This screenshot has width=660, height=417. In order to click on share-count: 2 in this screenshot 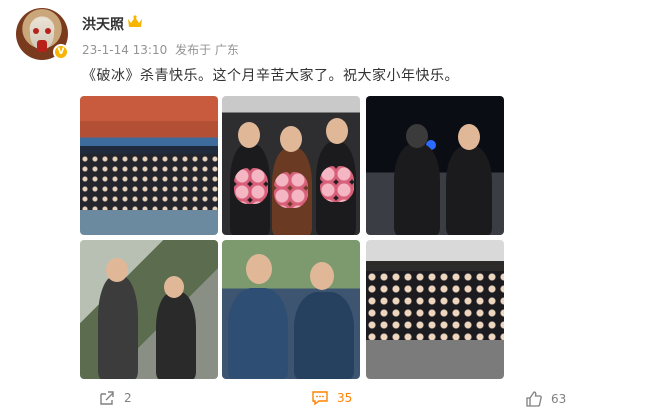, I will do `click(128, 398)`.